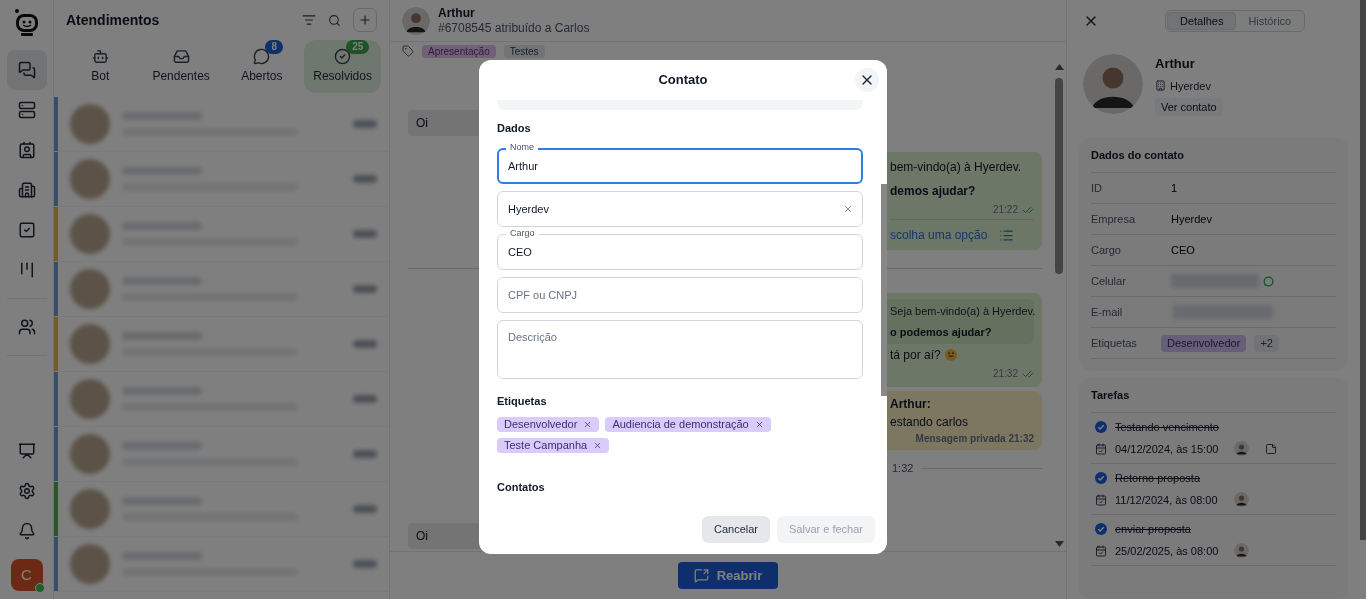  I want to click on field-value: 1, so click(1174, 188).